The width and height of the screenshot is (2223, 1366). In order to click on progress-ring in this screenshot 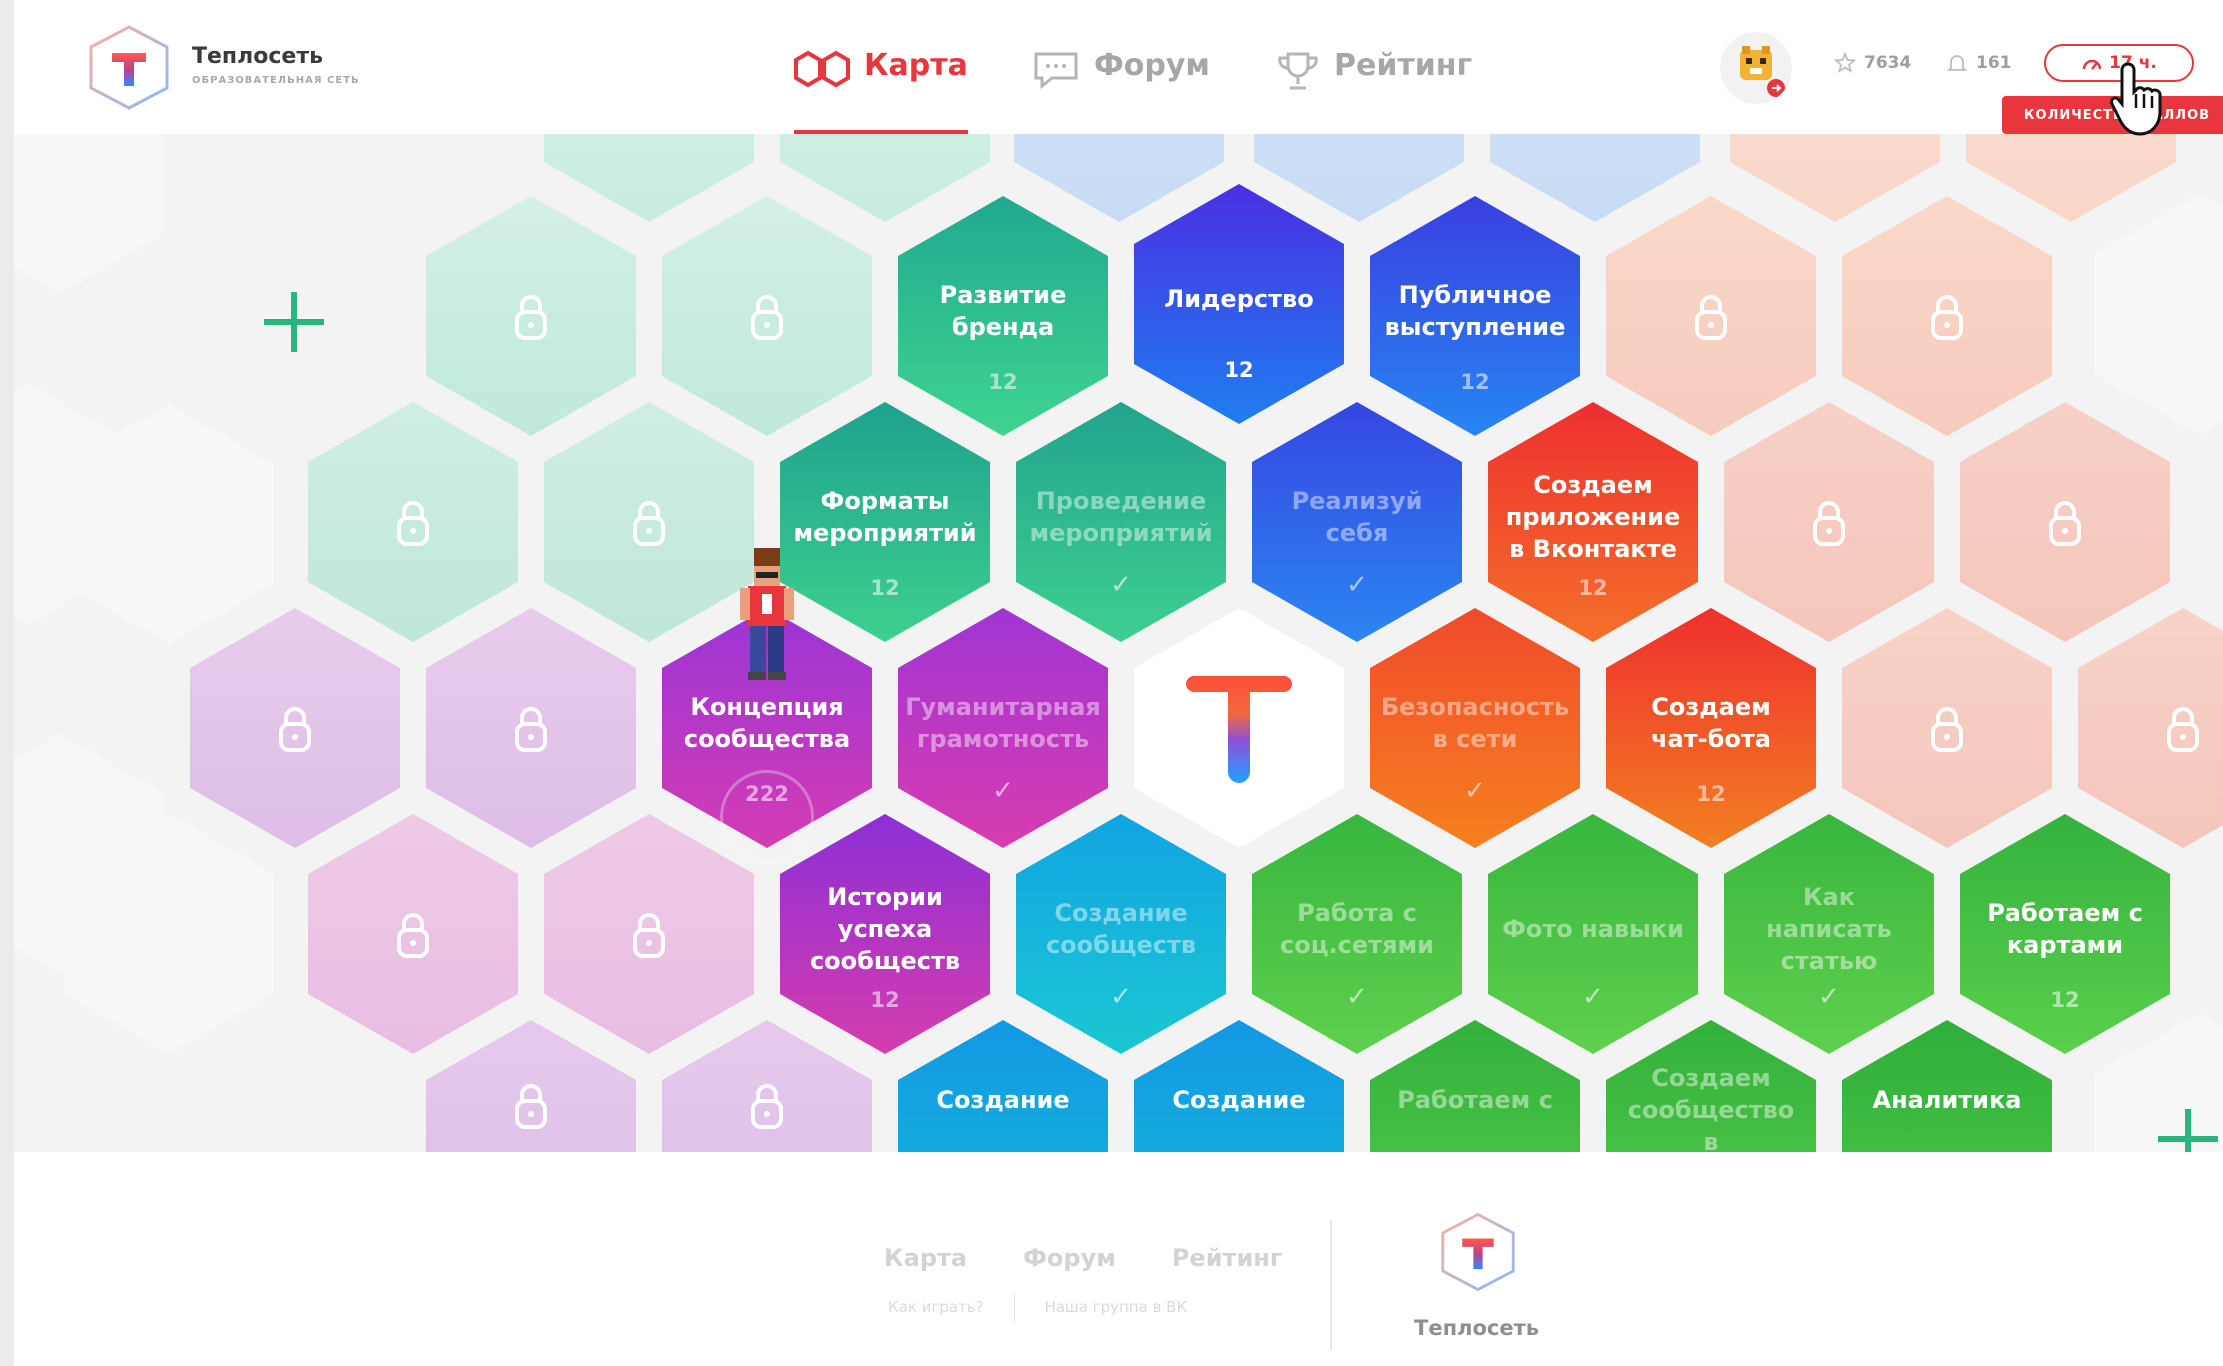, I will do `click(767, 817)`.